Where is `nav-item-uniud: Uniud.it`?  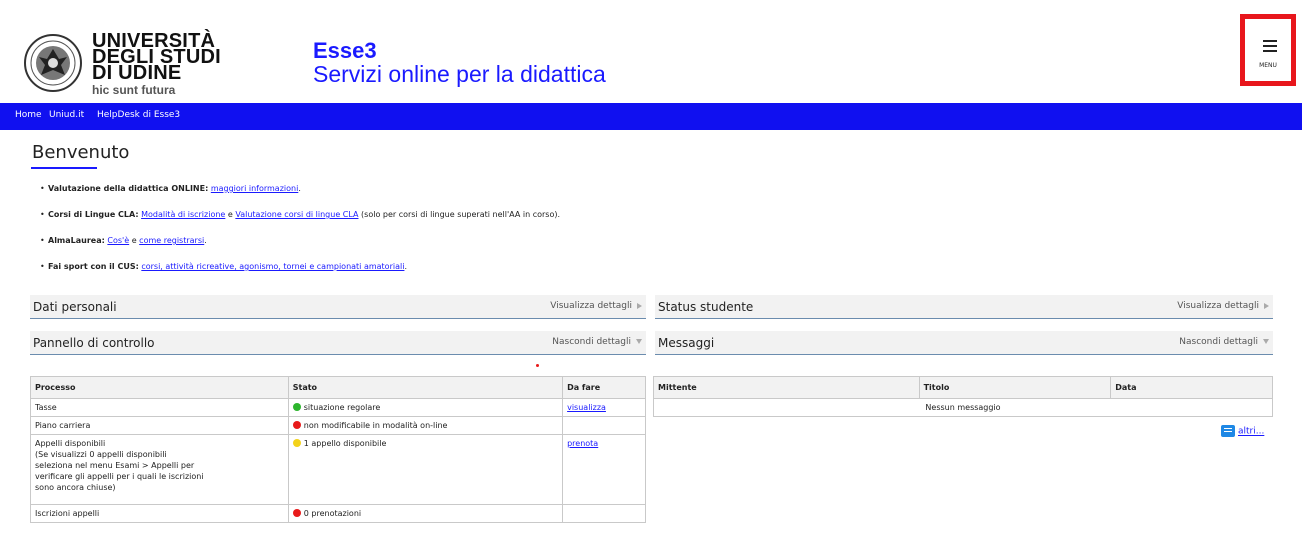 nav-item-uniud: Uniud.it is located at coordinates (66, 115).